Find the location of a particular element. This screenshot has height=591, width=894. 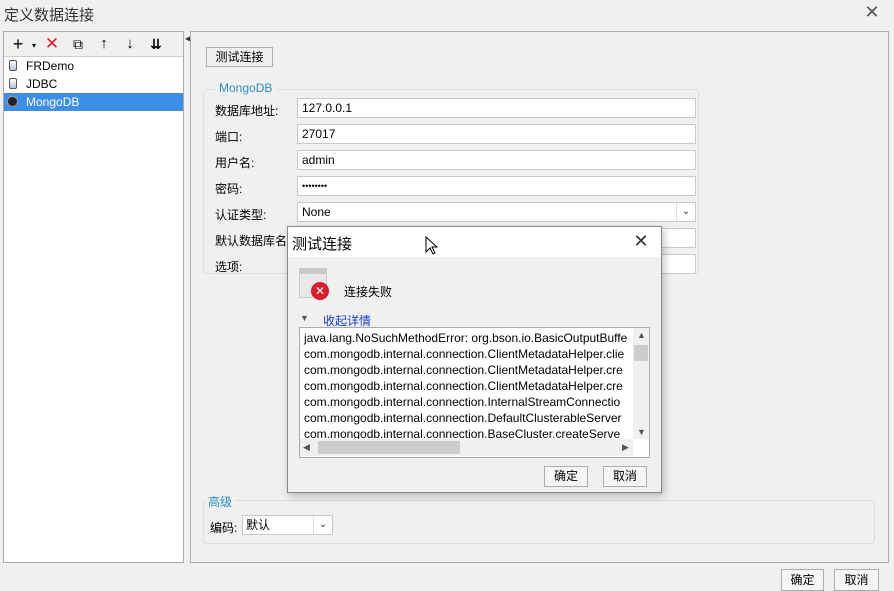

mongodb-group-title: MongoDB is located at coordinates (246, 88).